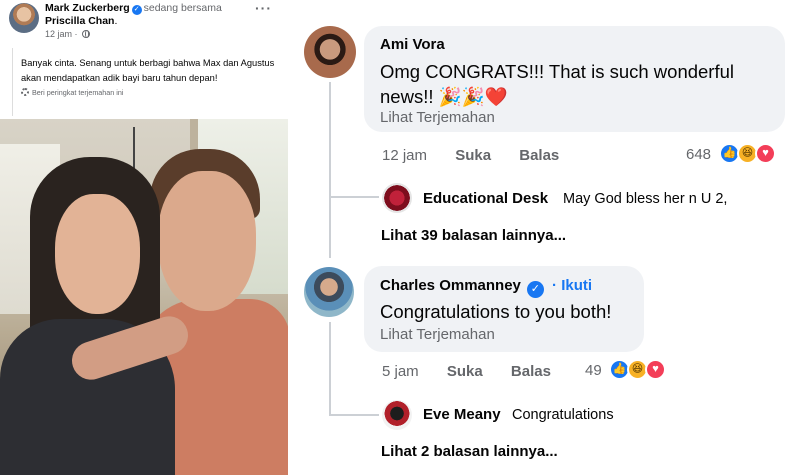 The height and width of the screenshot is (475, 800). I want to click on photo-woman-face, so click(97, 254).